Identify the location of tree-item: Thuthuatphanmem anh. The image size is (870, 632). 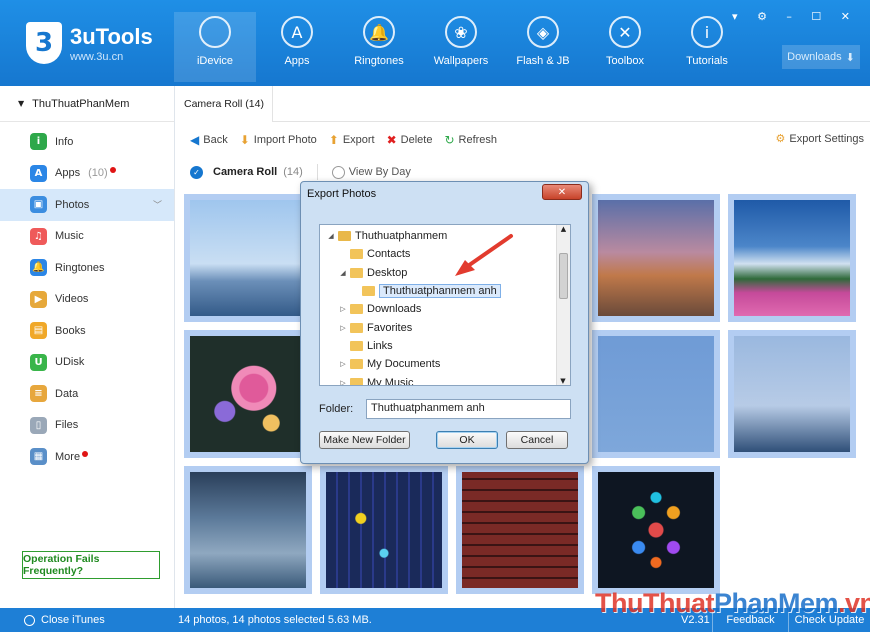
(445, 291).